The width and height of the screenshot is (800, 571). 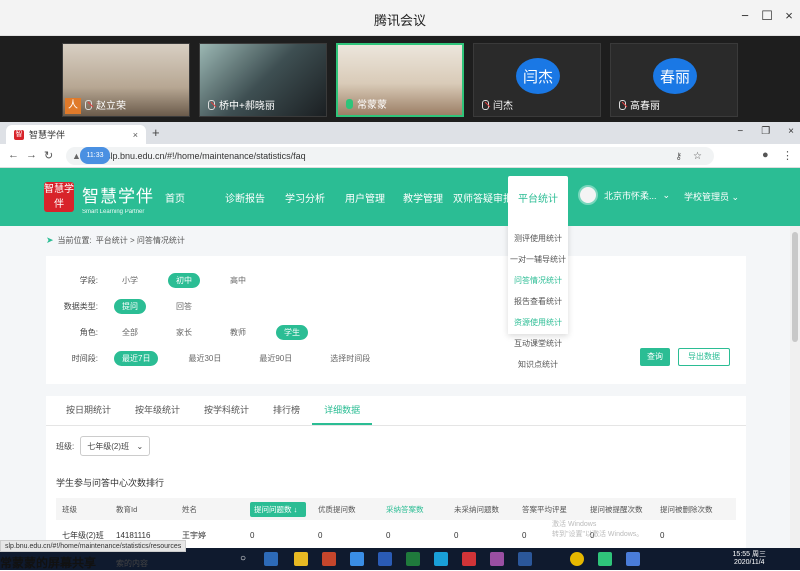 What do you see at coordinates (204, 358) in the screenshot?
I see `option-30-days: 最近30日` at bounding box center [204, 358].